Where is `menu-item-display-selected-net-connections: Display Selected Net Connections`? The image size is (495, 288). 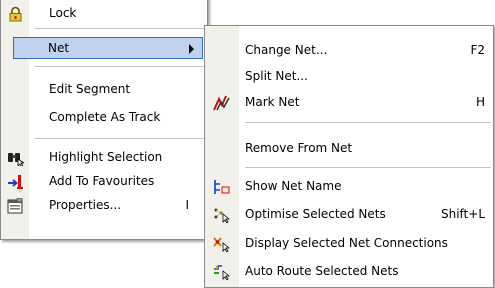 menu-item-display-selected-net-connections: Display Selected Net Connections is located at coordinates (349, 244).